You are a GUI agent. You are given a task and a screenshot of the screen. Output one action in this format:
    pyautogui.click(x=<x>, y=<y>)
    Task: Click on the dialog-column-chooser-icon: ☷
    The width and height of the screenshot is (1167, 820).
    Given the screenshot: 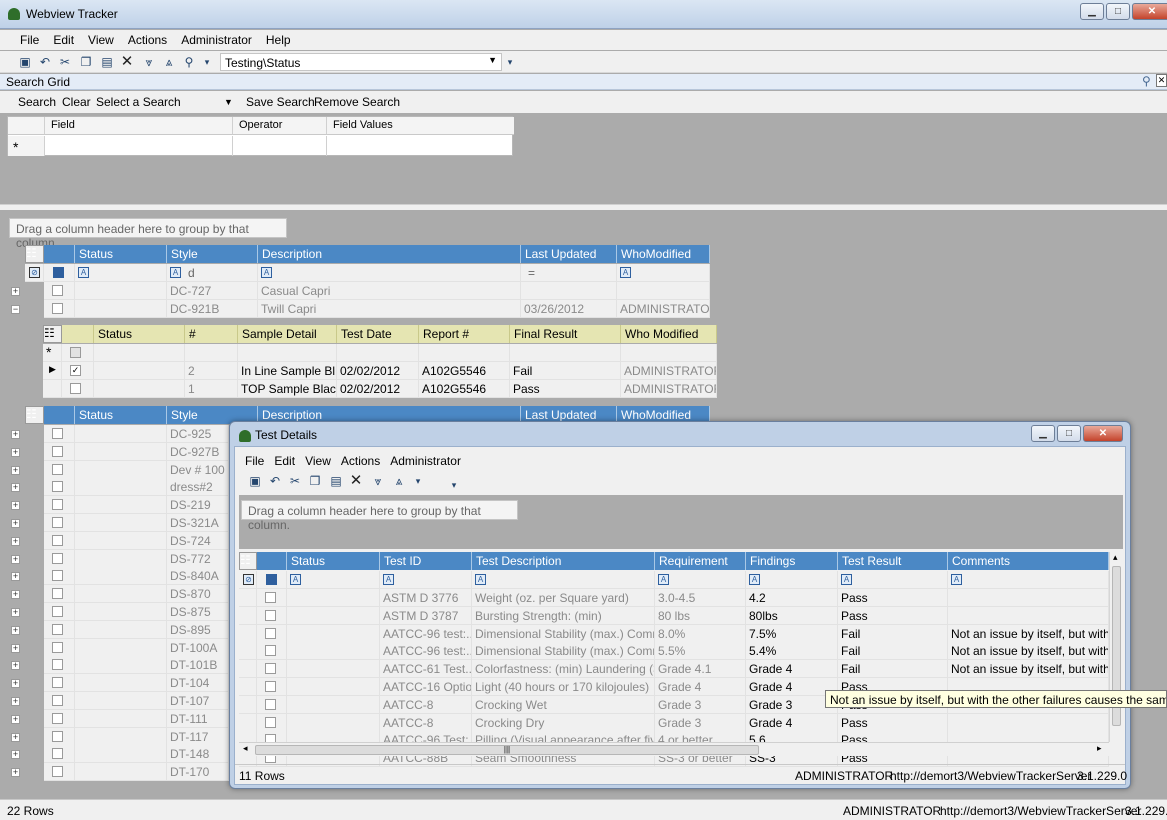 What is the action you would take?
    pyautogui.click(x=248, y=561)
    